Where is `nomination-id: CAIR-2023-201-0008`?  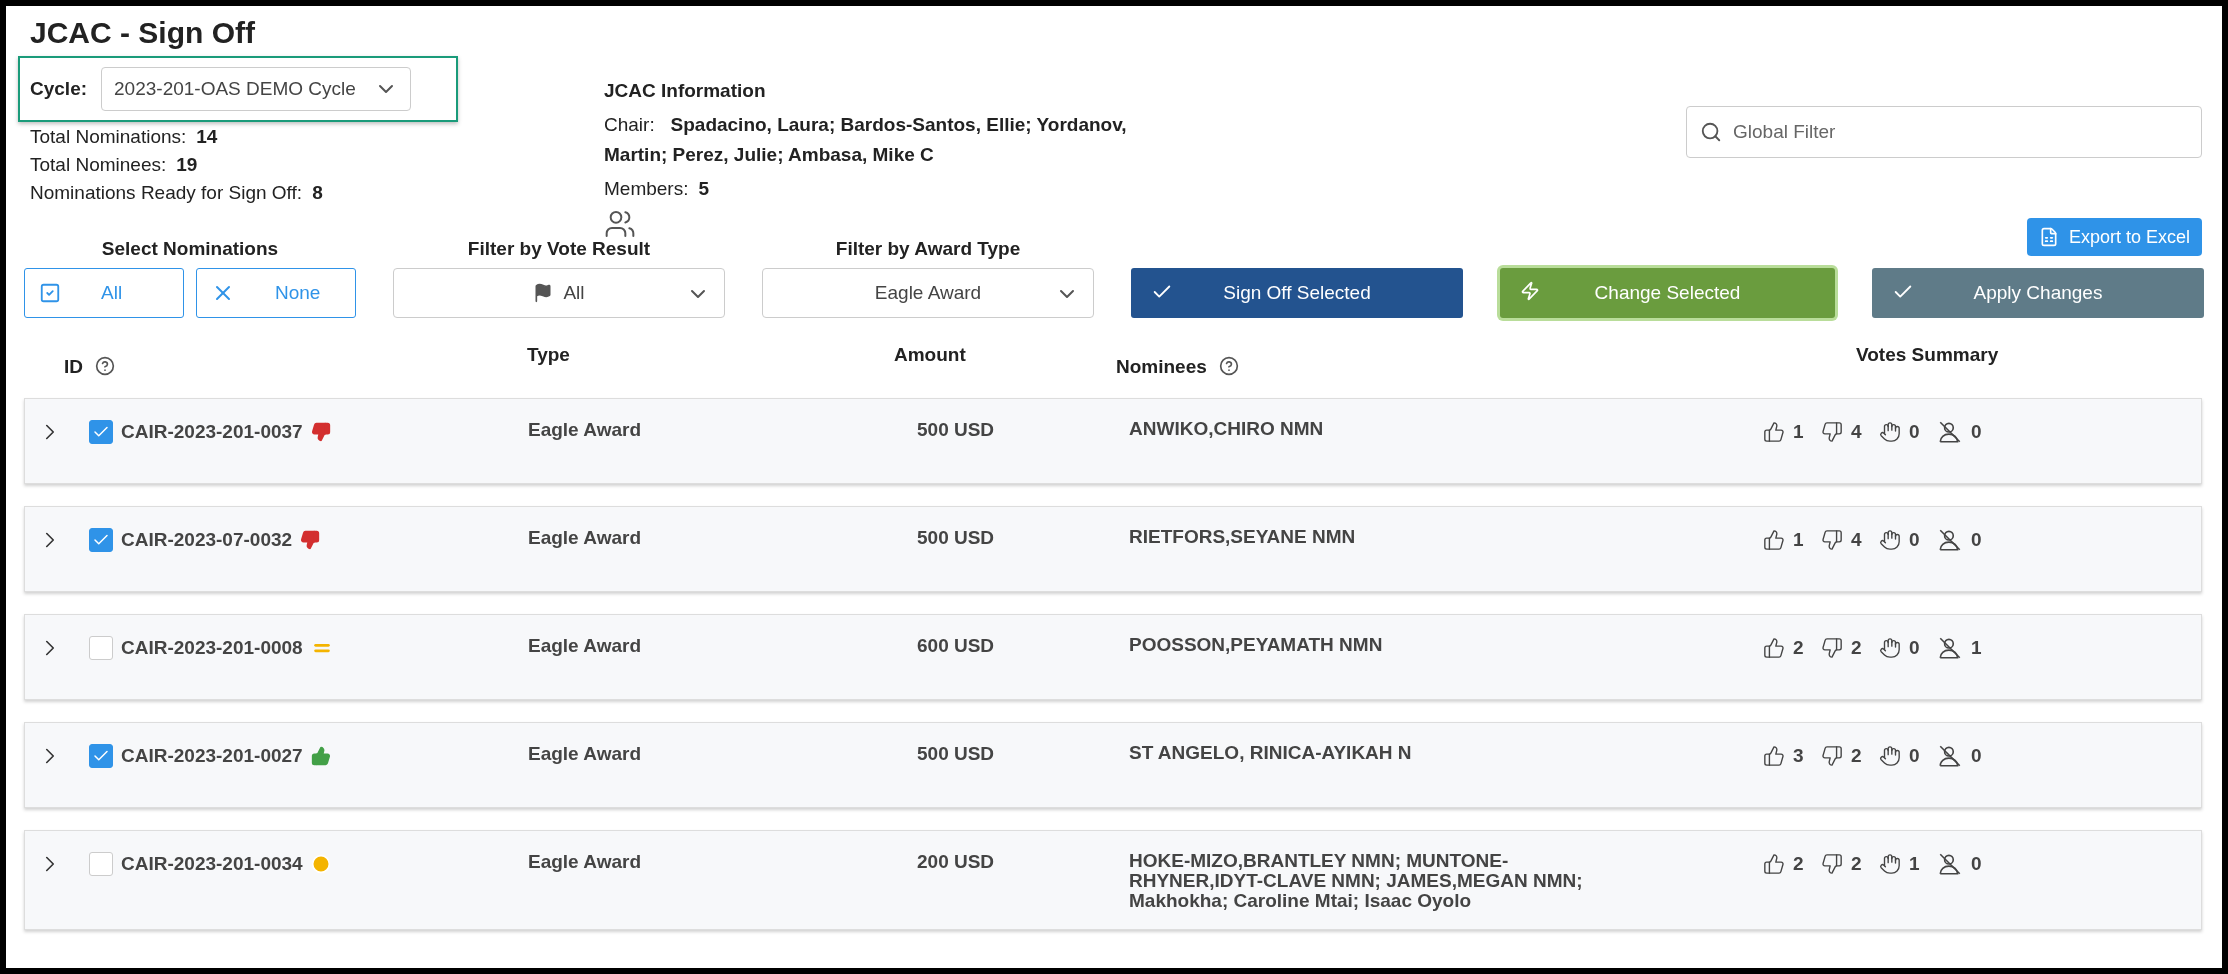 nomination-id: CAIR-2023-201-0008 is located at coordinates (212, 648).